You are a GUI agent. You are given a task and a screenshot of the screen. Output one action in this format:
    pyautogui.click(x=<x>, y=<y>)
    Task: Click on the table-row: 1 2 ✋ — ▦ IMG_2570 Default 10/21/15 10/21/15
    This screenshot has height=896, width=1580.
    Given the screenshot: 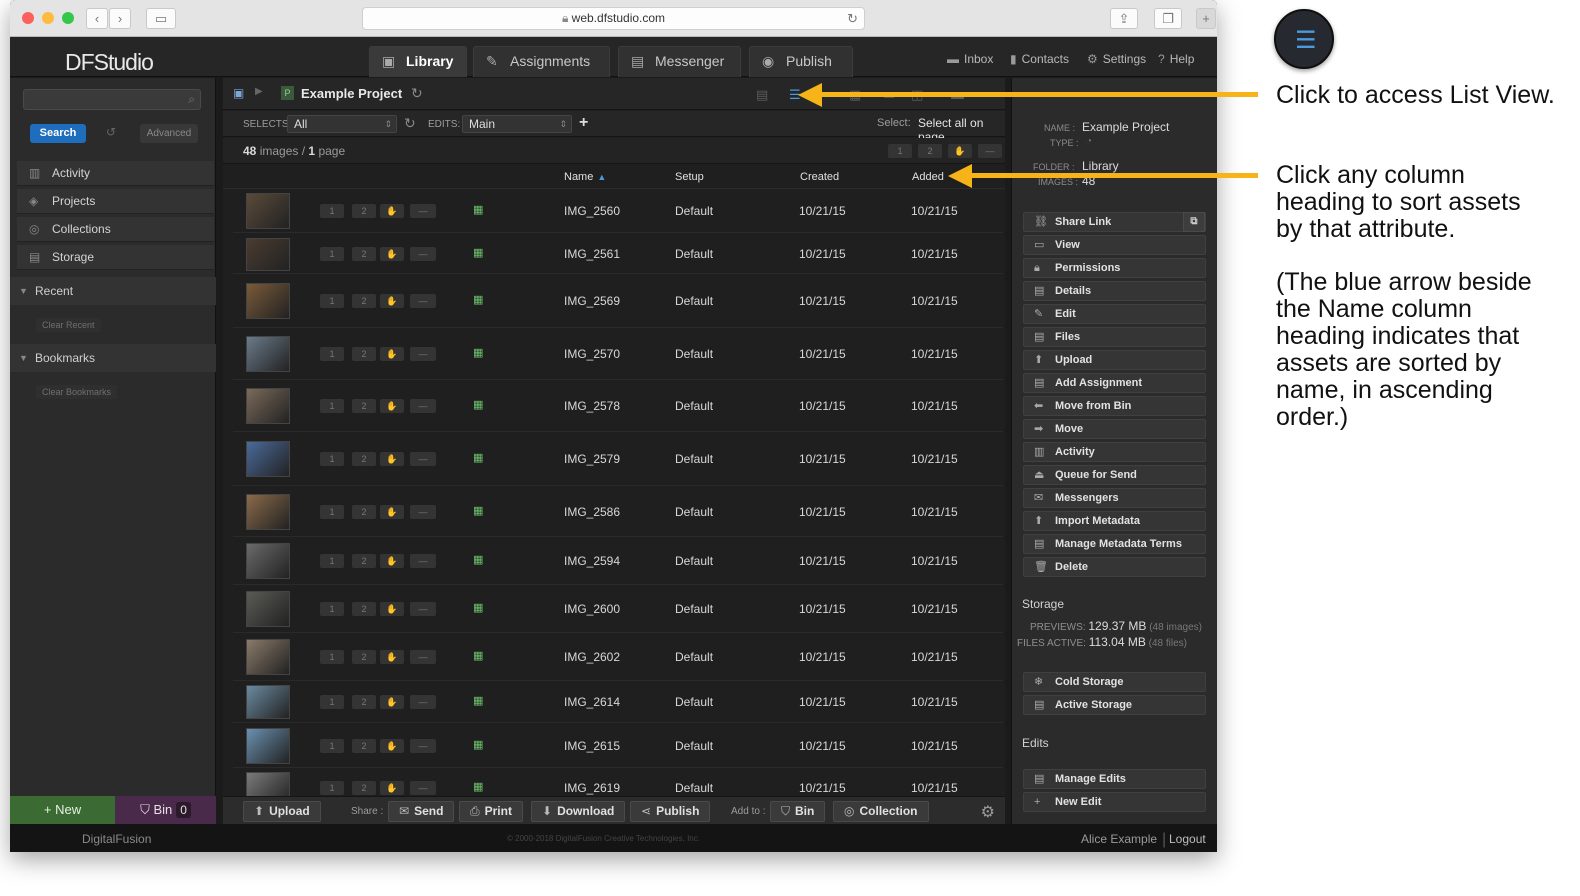 What is the action you would take?
    pyautogui.click(x=618, y=354)
    